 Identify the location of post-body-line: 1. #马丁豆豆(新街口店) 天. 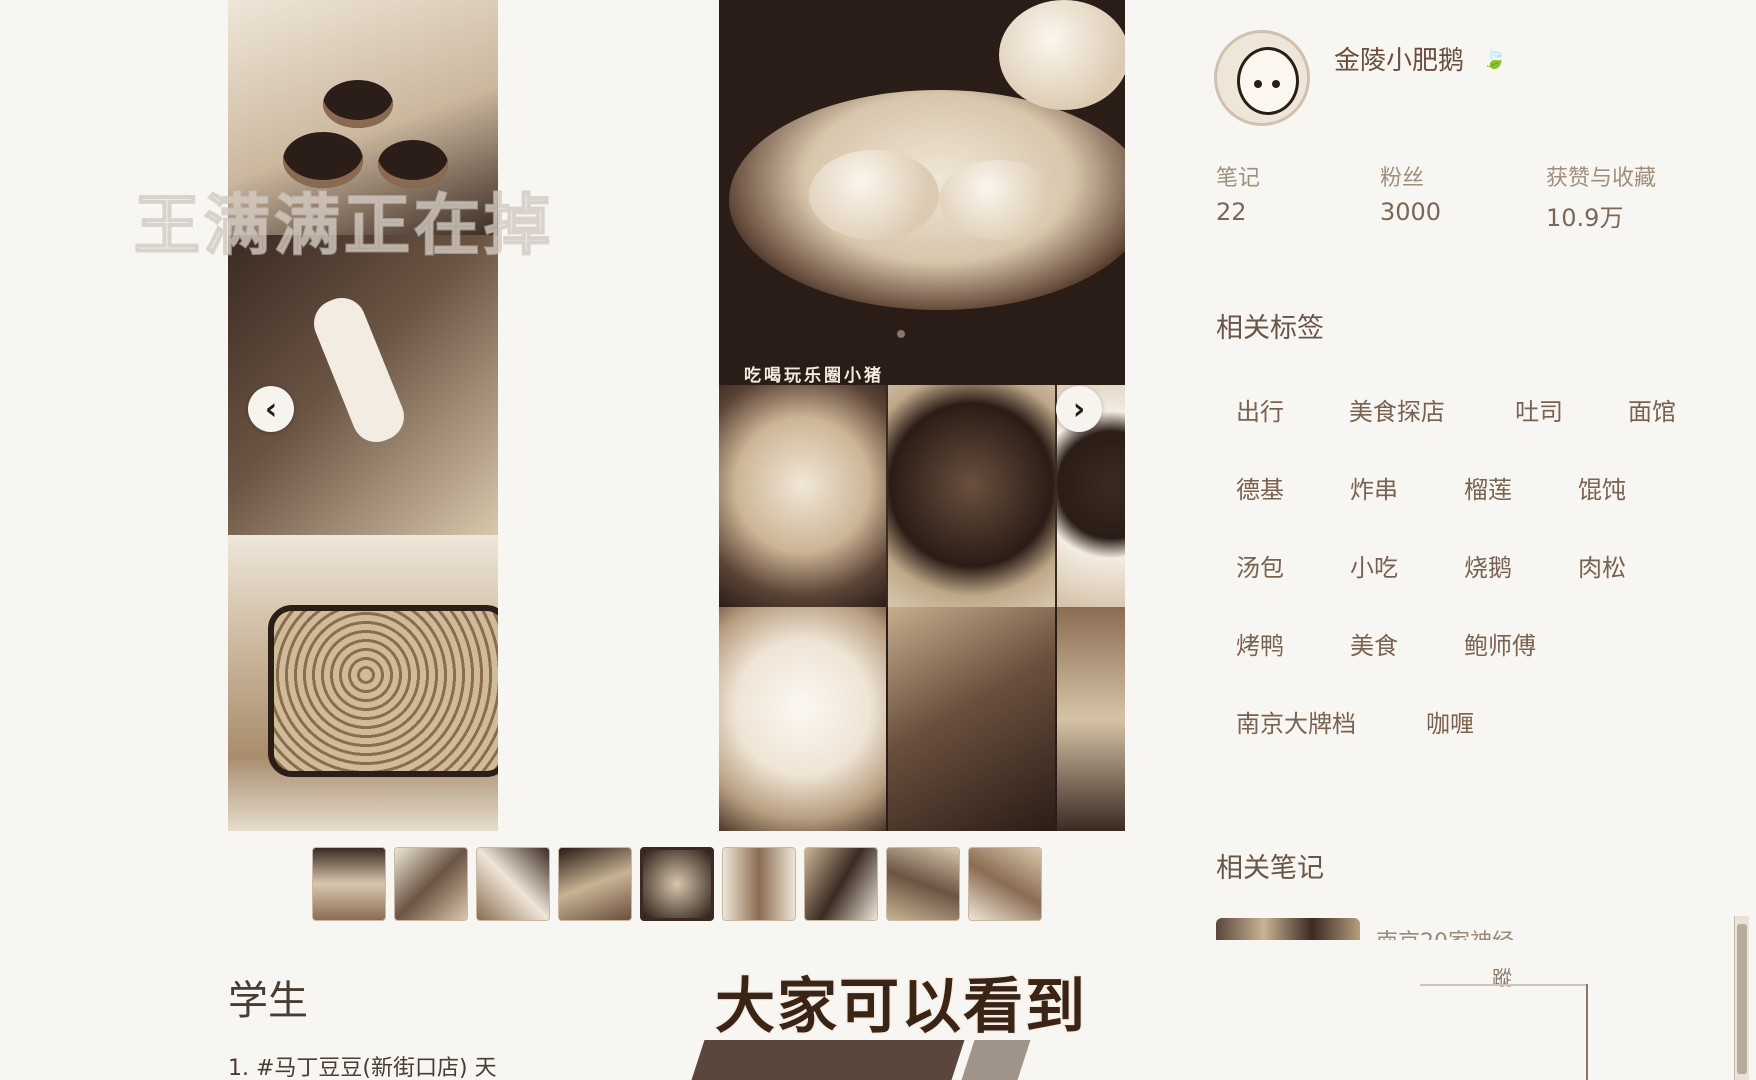
(362, 1068).